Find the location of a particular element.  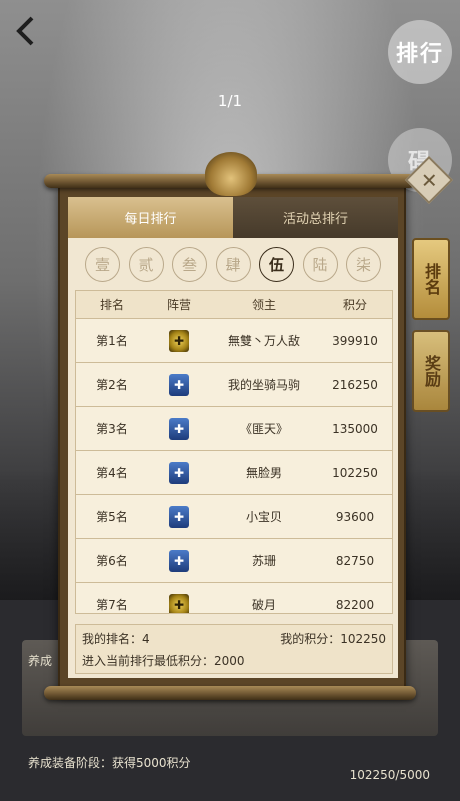

table-row: 第1名 ✚ 無雙丶万人敌 399910 is located at coordinates (234, 341).